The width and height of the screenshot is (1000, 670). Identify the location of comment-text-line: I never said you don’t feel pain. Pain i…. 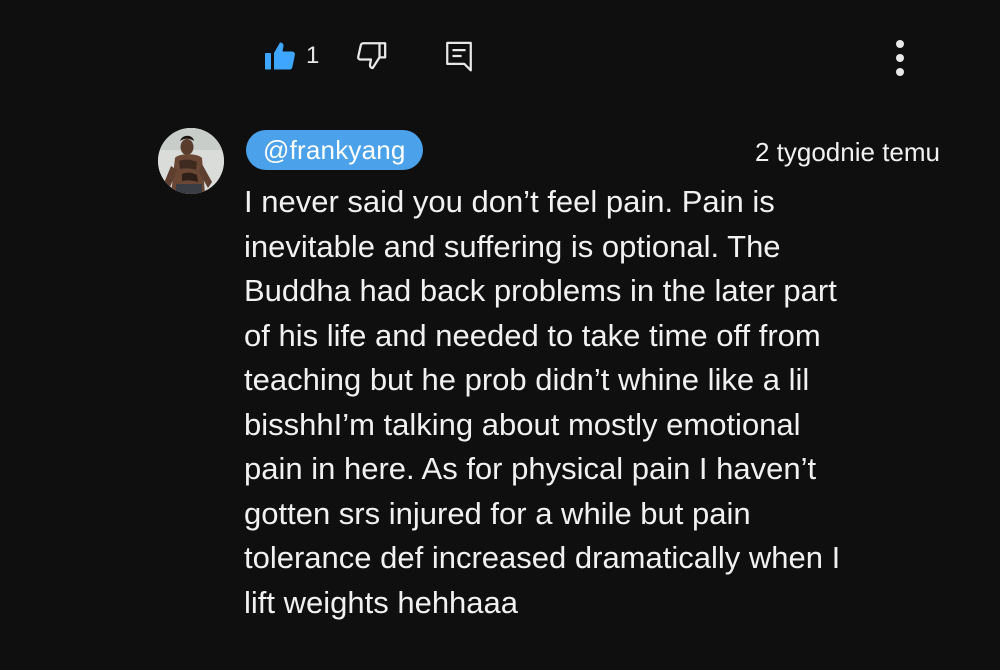
(509, 201).